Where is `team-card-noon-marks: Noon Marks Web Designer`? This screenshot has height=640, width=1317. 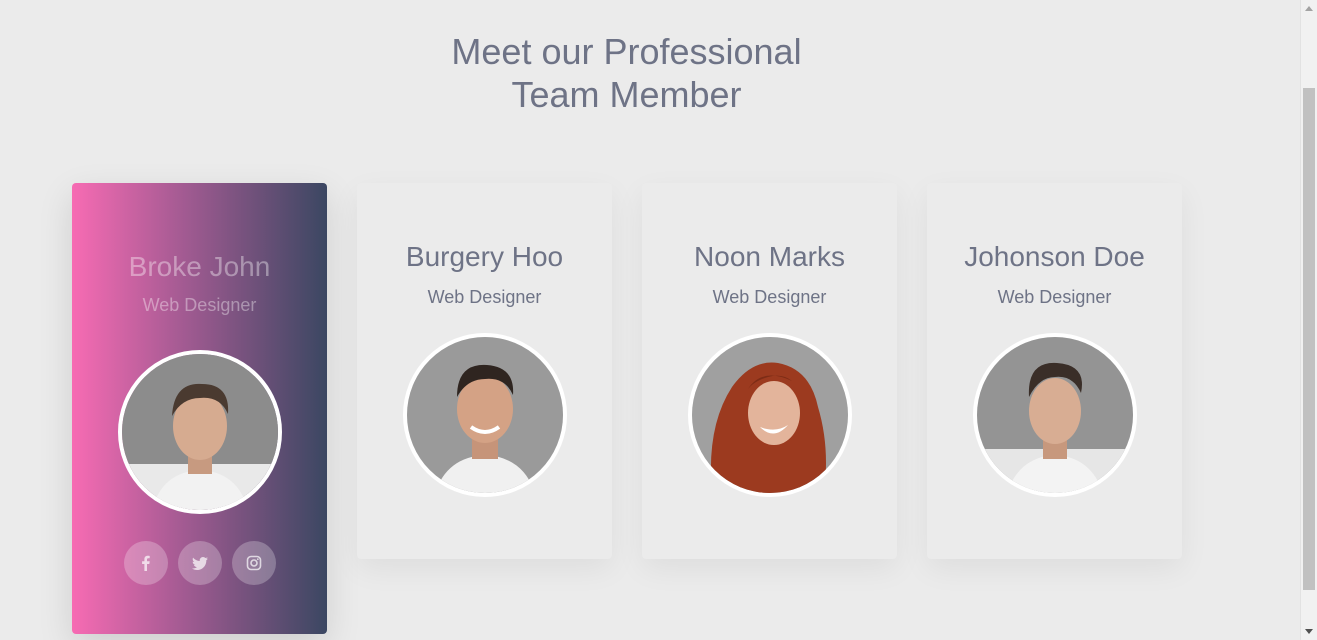
team-card-noon-marks: Noon Marks Web Designer is located at coordinates (769, 371).